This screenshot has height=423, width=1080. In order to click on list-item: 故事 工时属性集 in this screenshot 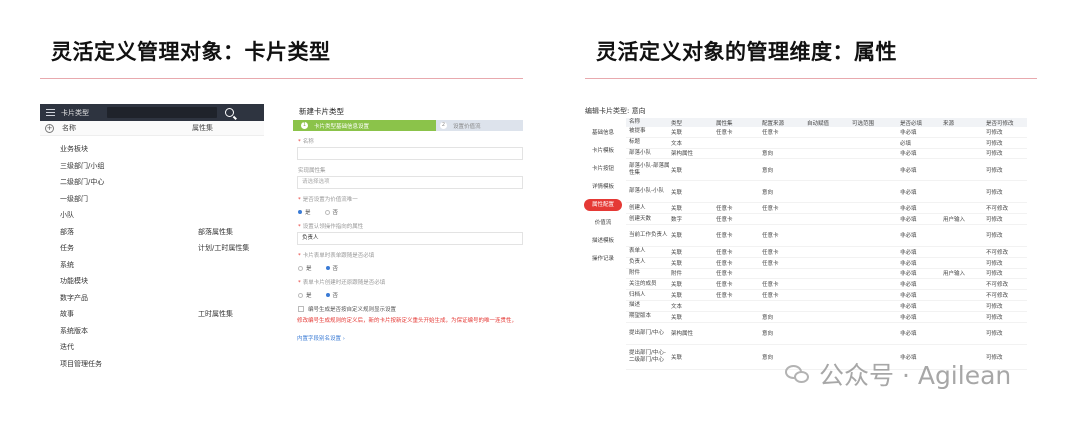, I will do `click(152, 314)`.